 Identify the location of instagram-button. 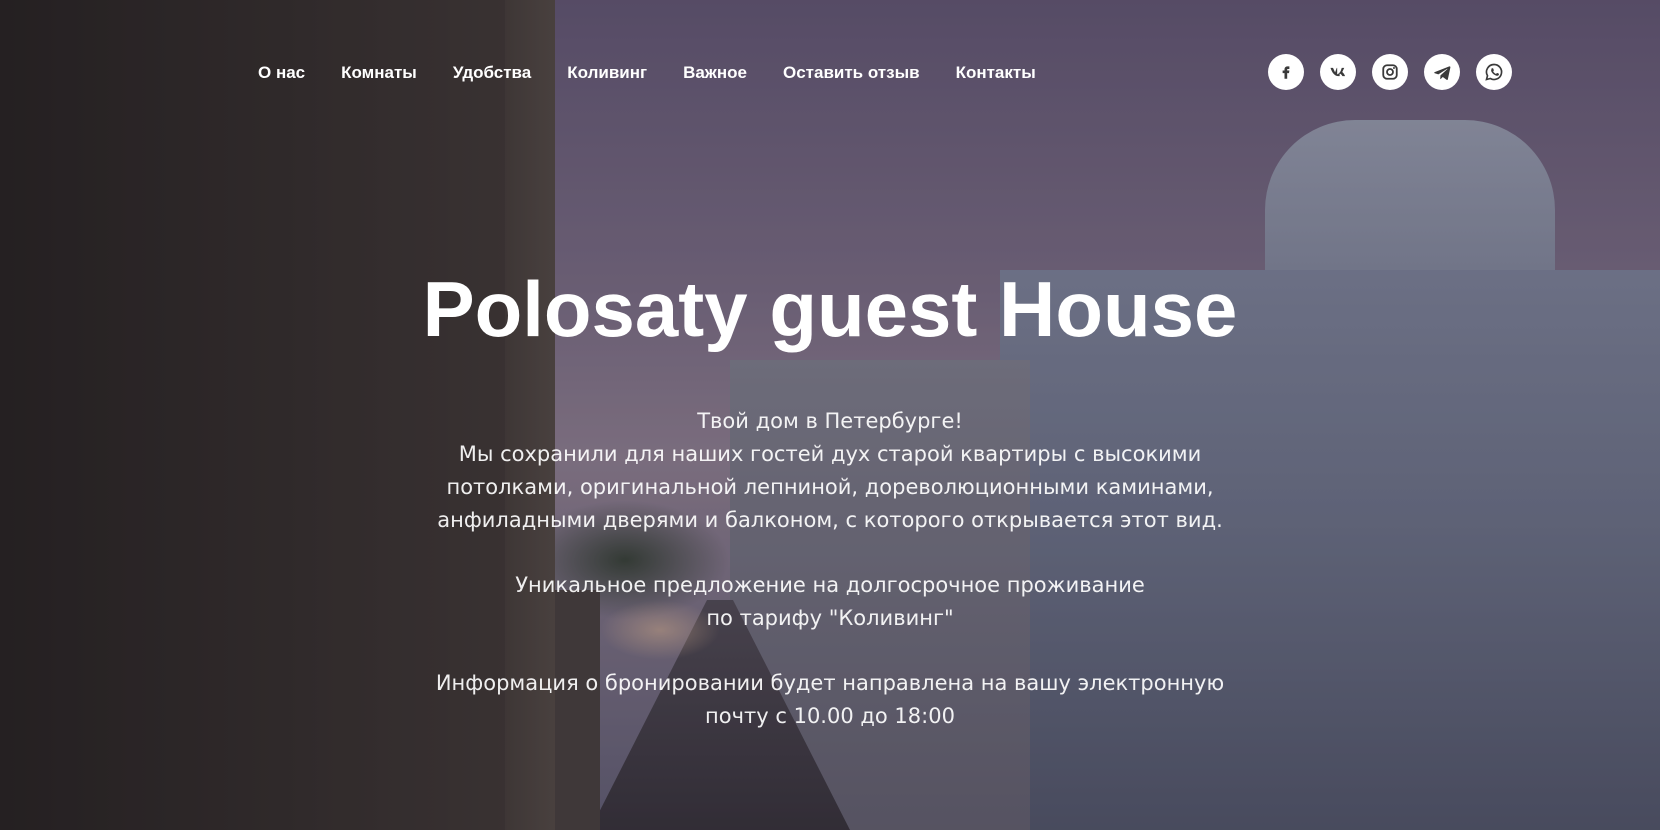
(1390, 72).